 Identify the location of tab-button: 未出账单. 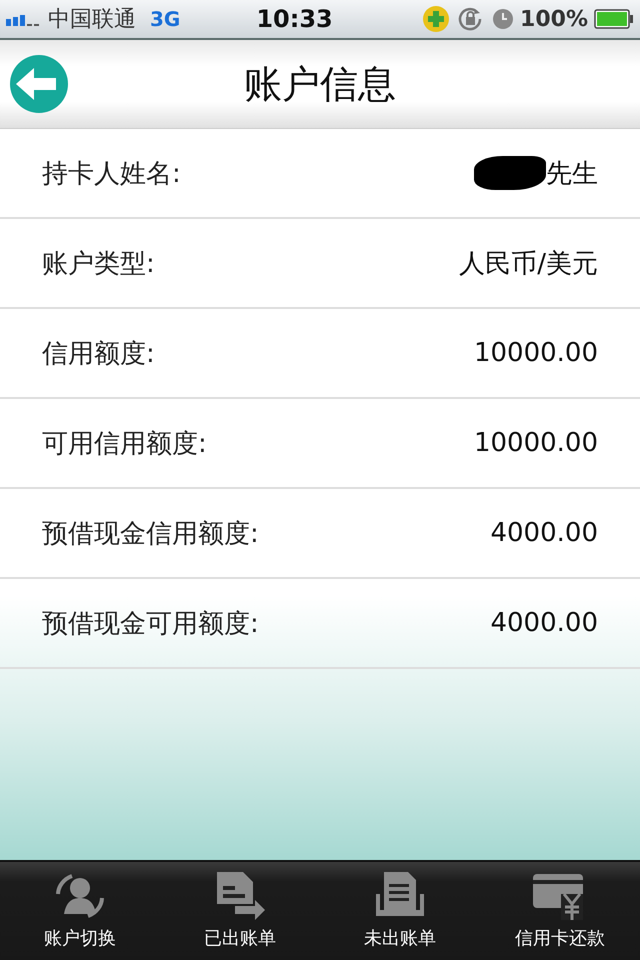
(400, 911).